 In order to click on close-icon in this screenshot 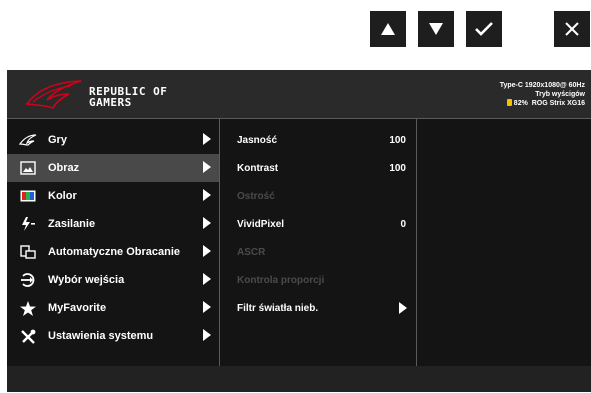, I will do `click(572, 29)`.